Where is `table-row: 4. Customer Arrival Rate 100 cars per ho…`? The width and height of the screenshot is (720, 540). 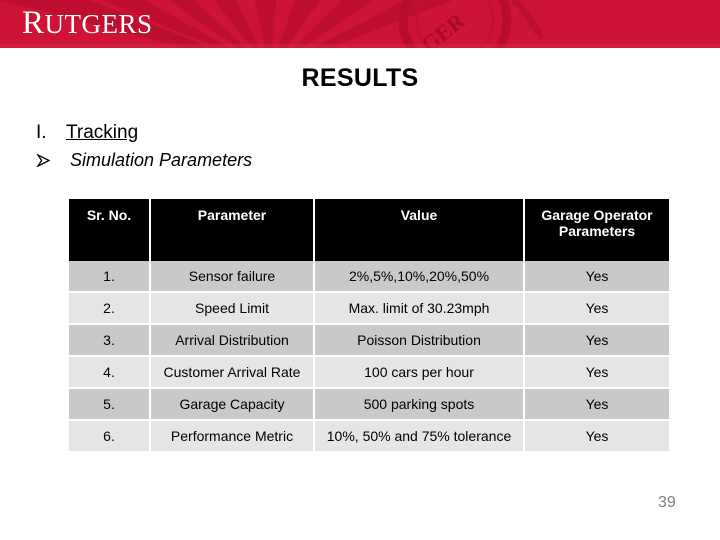
table-row: 4. Customer Arrival Rate 100 cars per ho… is located at coordinates (369, 372).